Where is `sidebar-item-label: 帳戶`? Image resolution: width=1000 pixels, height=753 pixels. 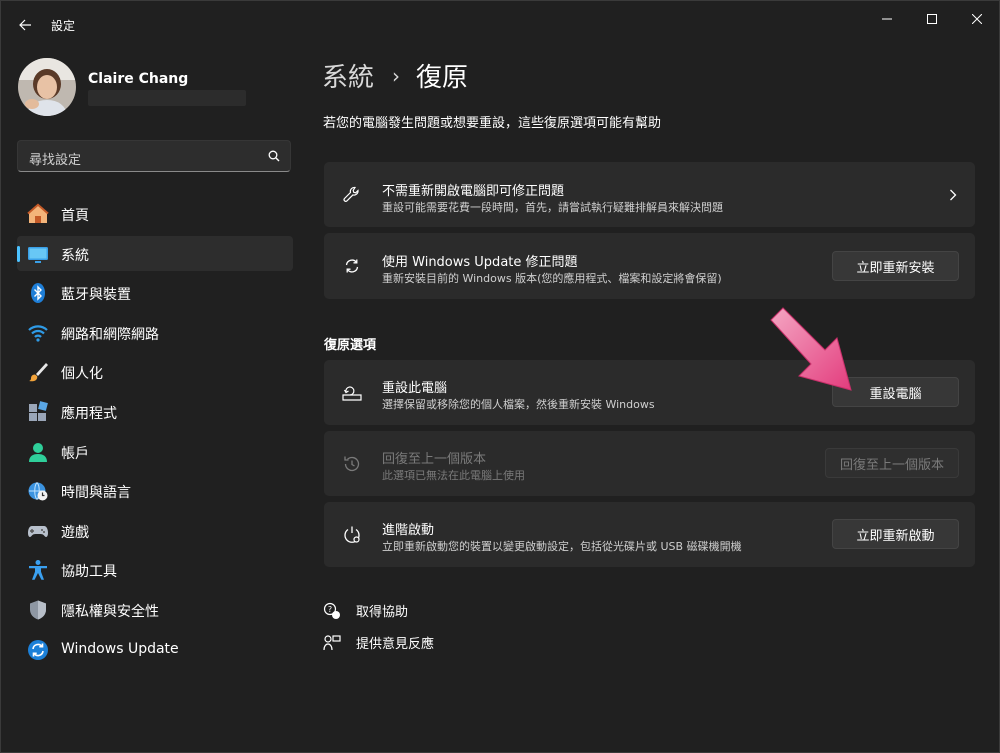
sidebar-item-label: 帳戶 is located at coordinates (75, 453).